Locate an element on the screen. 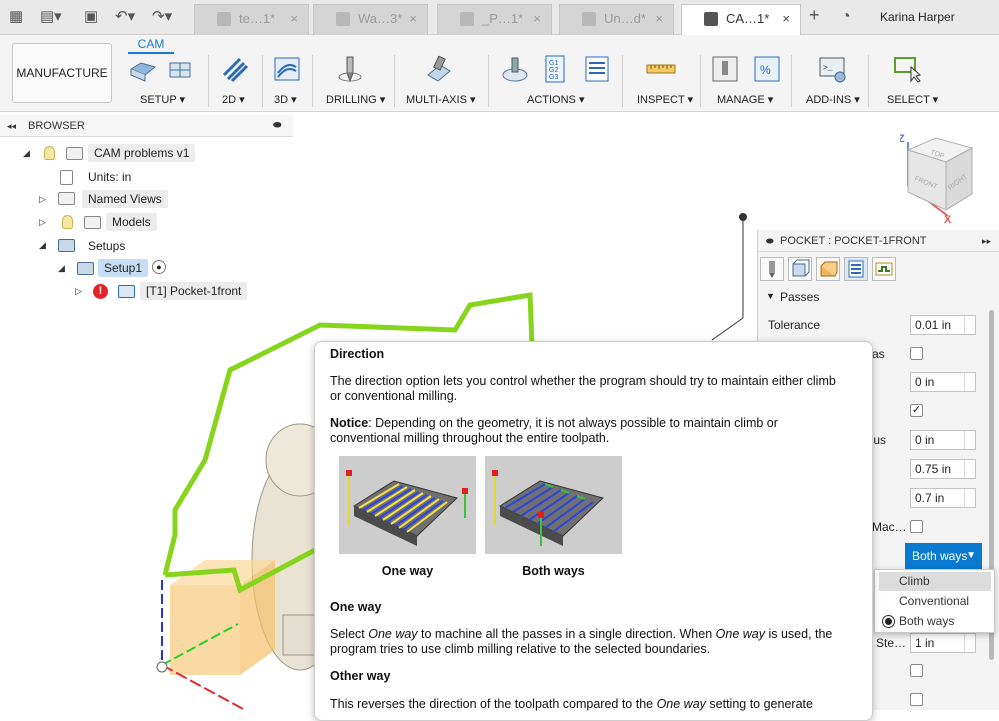  2d-group: 2D ▾ is located at coordinates (233, 99).